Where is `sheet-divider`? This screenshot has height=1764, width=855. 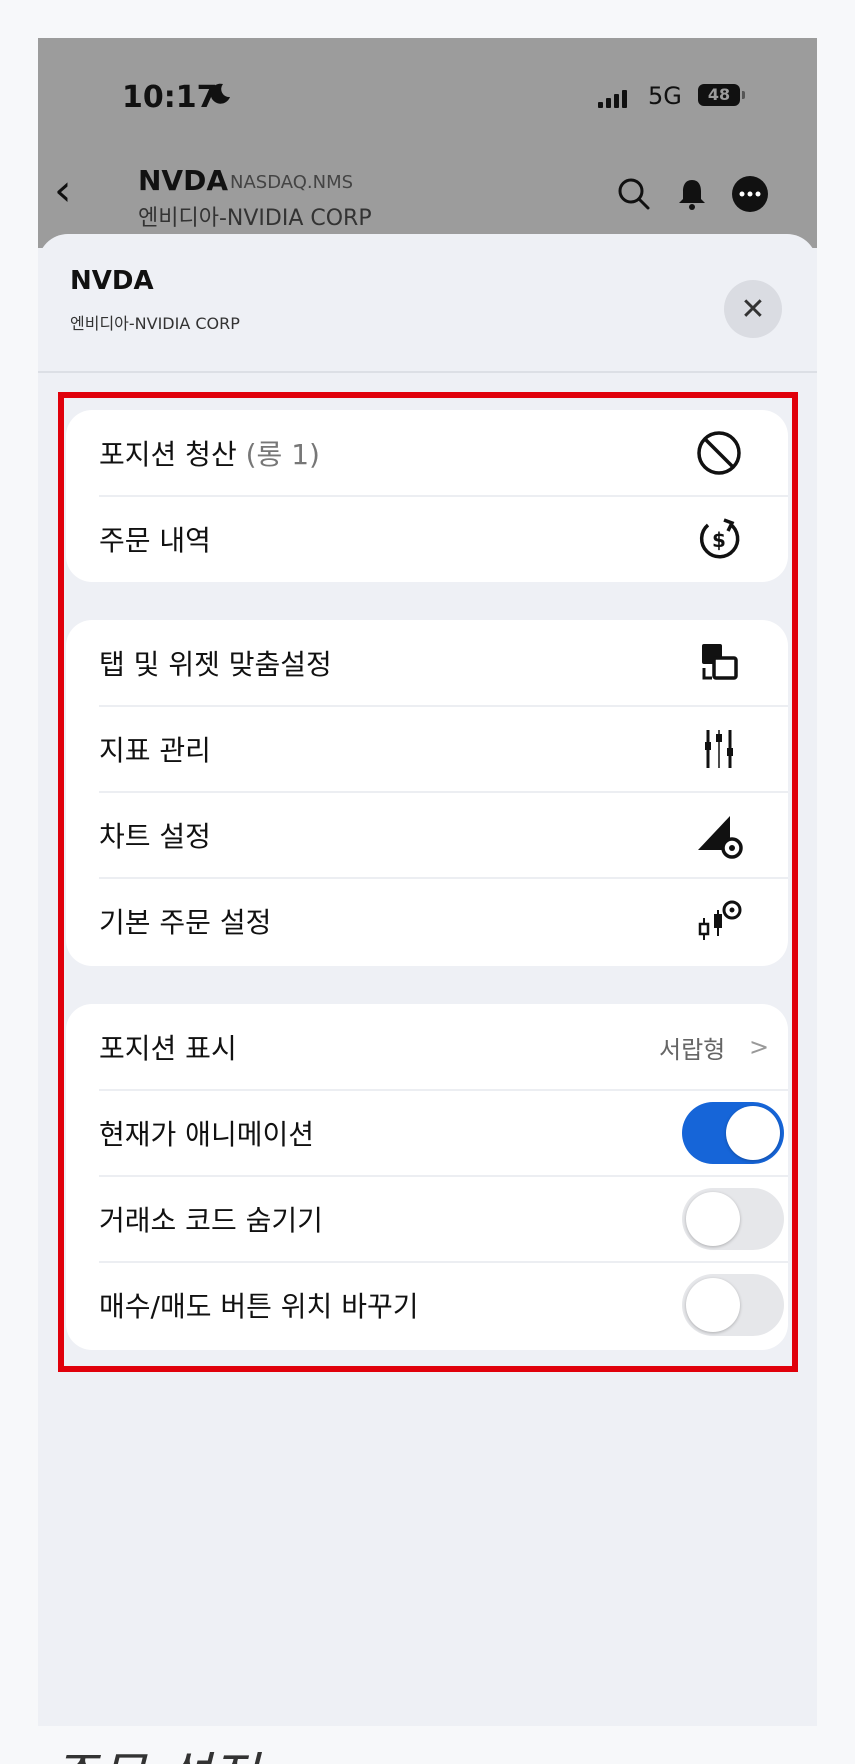 sheet-divider is located at coordinates (427, 372).